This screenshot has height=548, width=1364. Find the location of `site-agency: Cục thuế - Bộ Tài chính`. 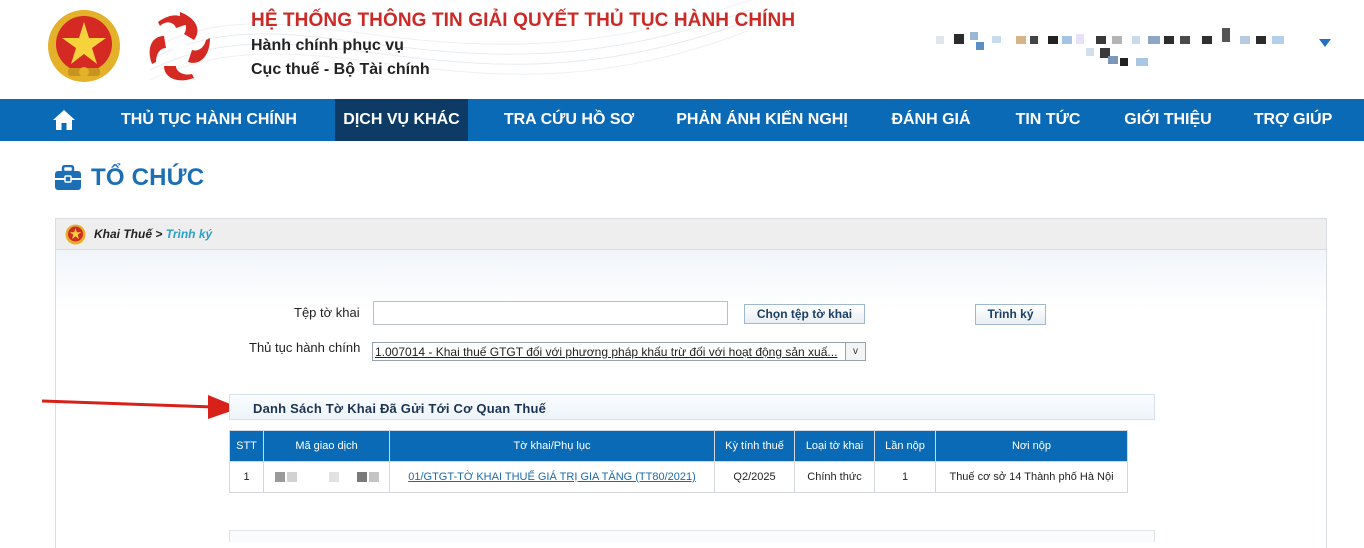

site-agency: Cục thuế - Bộ Tài chính is located at coordinates (340, 69).